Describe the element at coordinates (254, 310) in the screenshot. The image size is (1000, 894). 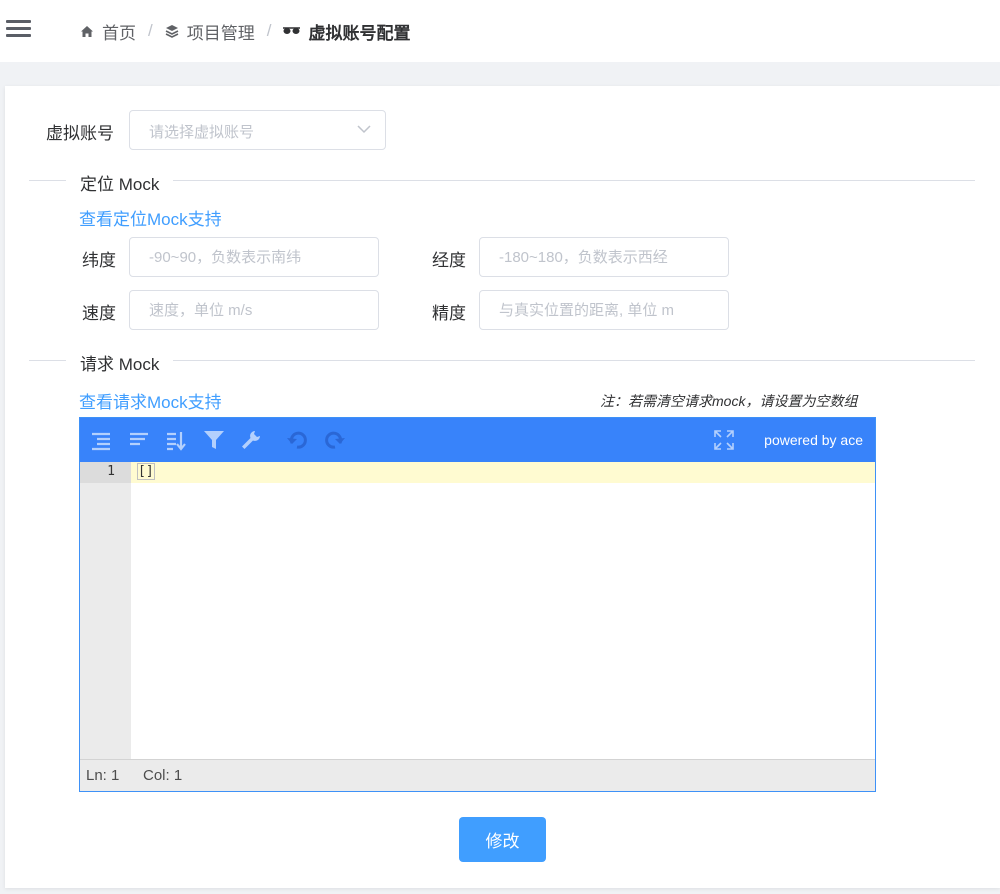
I see `speed-input` at that location.